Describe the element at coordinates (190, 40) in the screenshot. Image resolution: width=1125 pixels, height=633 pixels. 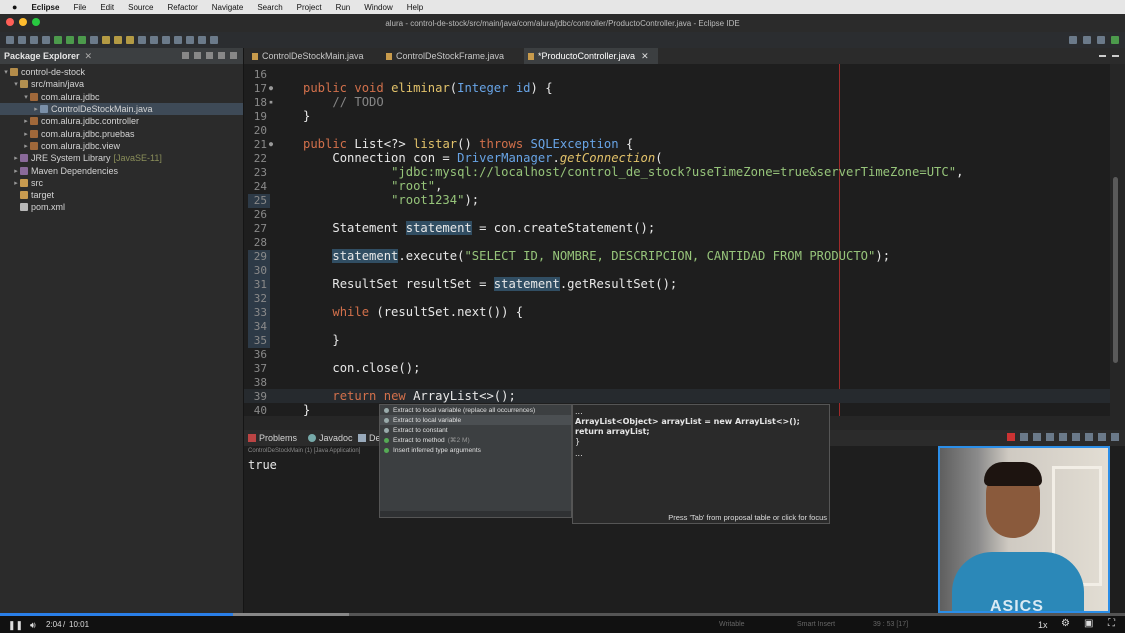
I see `back-icon` at that location.